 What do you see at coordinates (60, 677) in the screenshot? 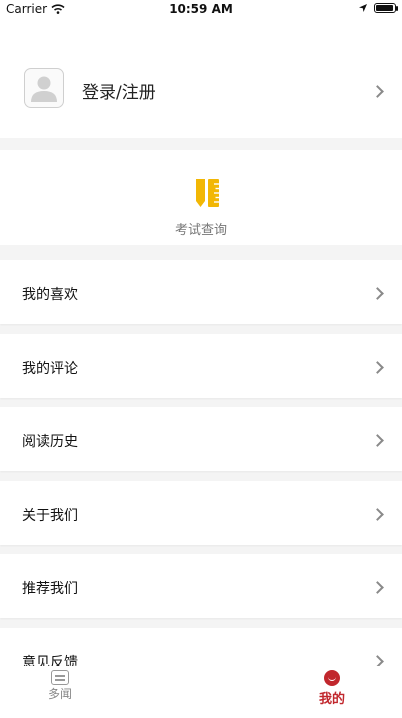
I see `news-icon` at bounding box center [60, 677].